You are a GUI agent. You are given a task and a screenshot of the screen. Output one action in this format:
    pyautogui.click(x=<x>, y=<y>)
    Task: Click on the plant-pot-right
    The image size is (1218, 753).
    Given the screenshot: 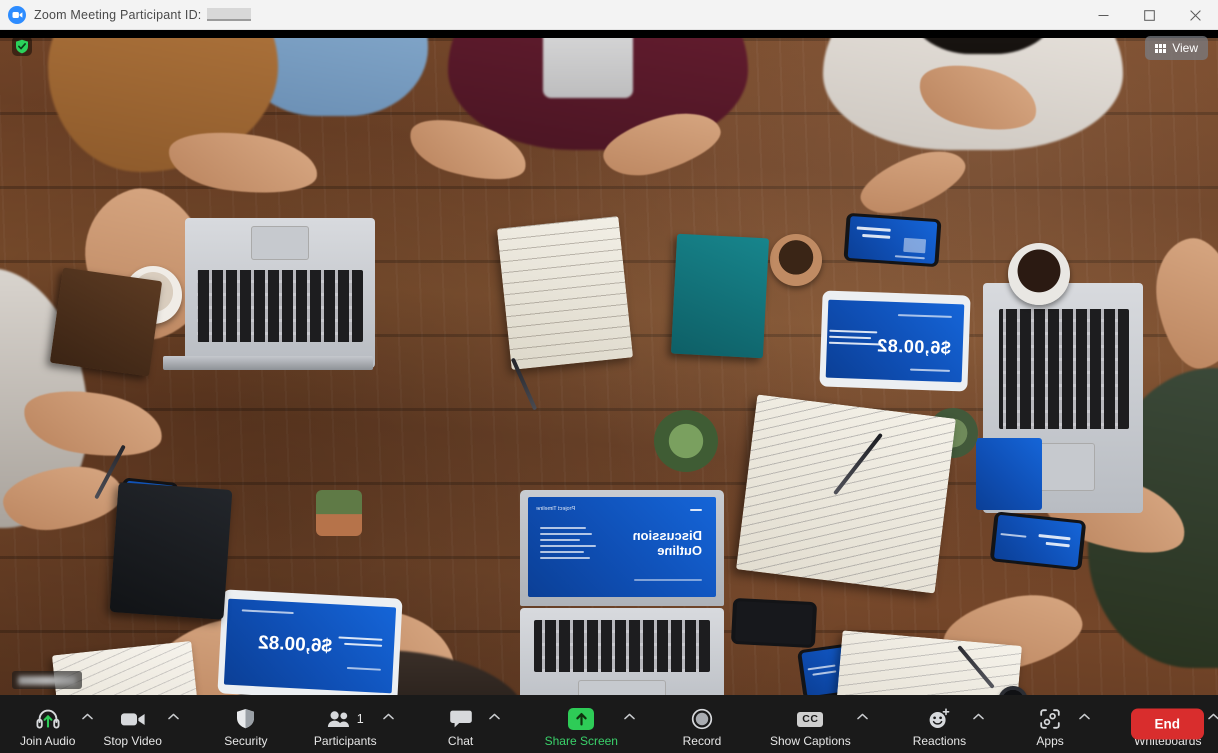 What is the action you would take?
    pyautogui.click(x=339, y=513)
    